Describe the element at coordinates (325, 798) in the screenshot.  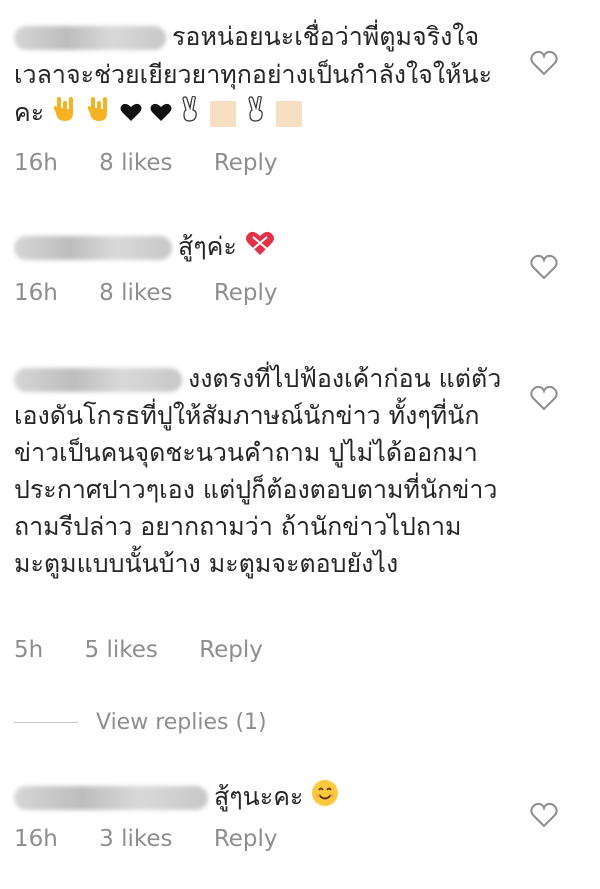
I see `smiling-face-icon` at that location.